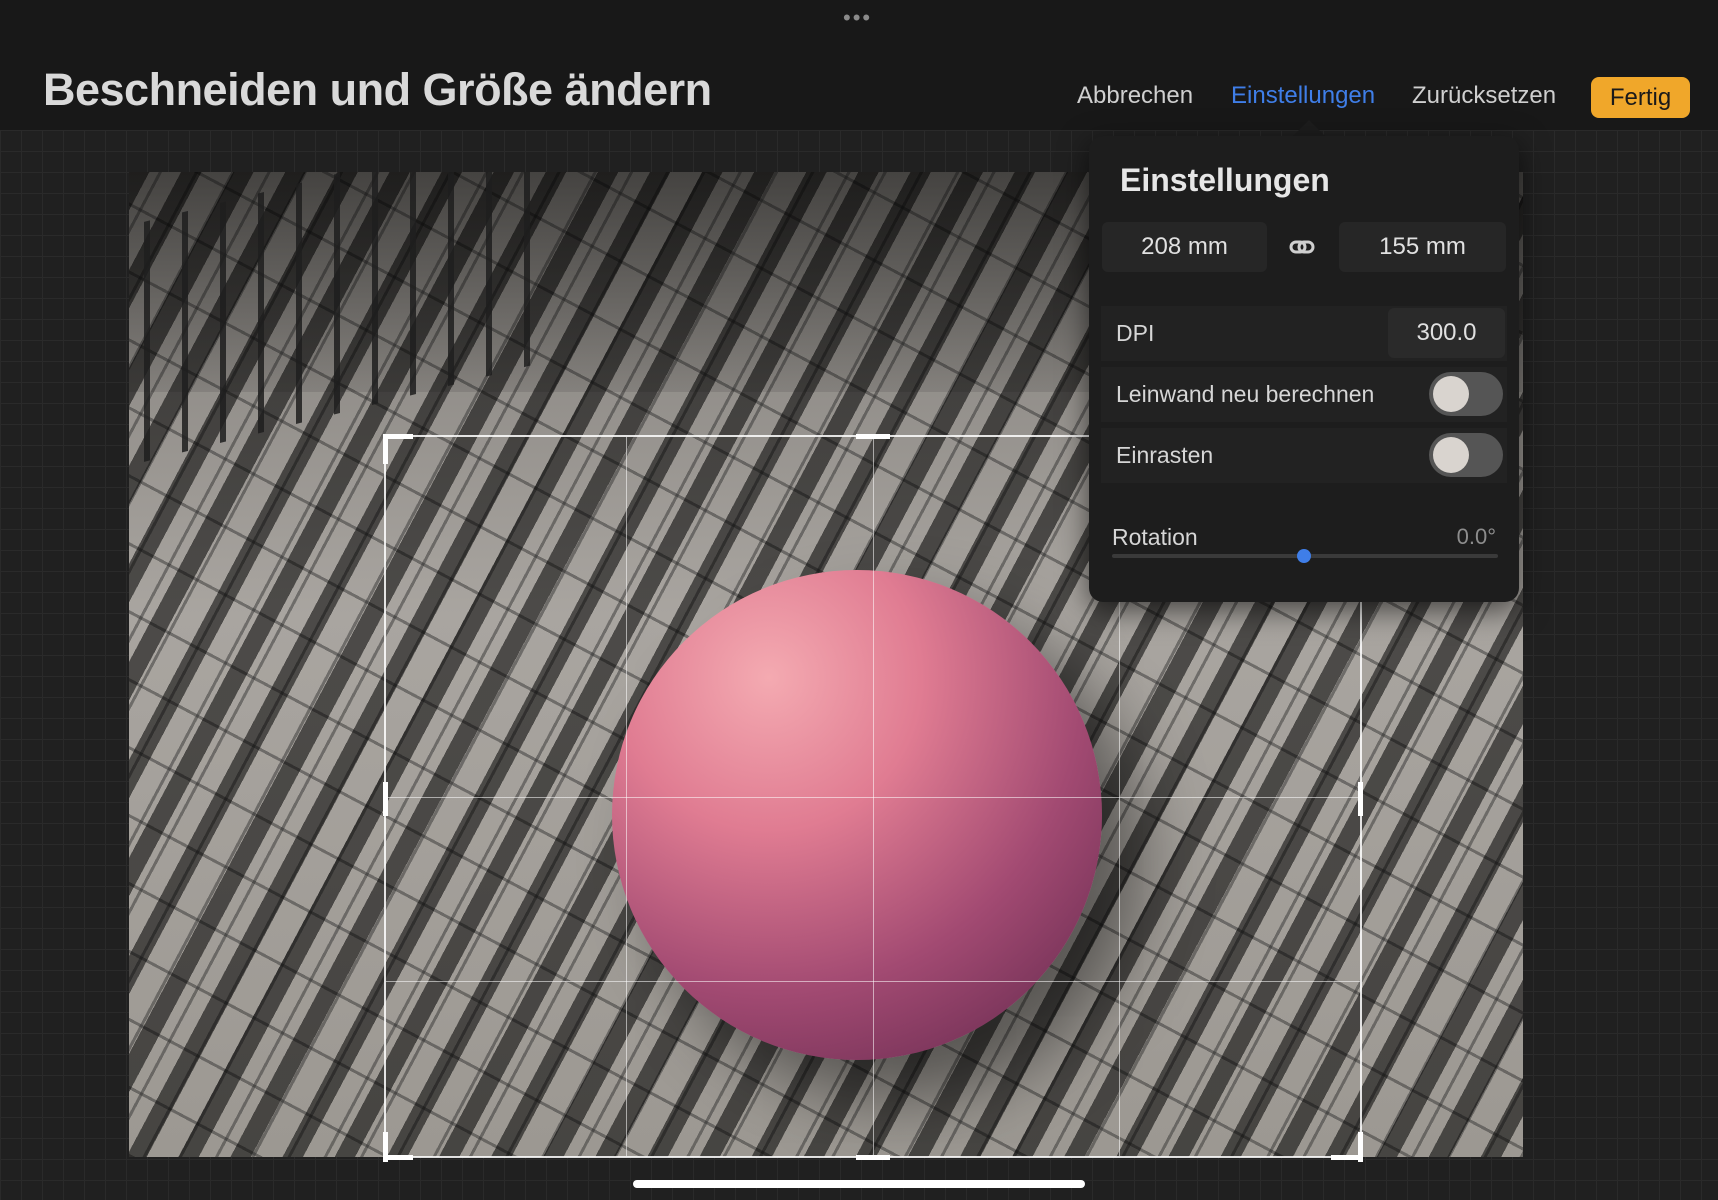  What do you see at coordinates (1304, 333) in the screenshot?
I see `dpi-row: DPI 300.0` at bounding box center [1304, 333].